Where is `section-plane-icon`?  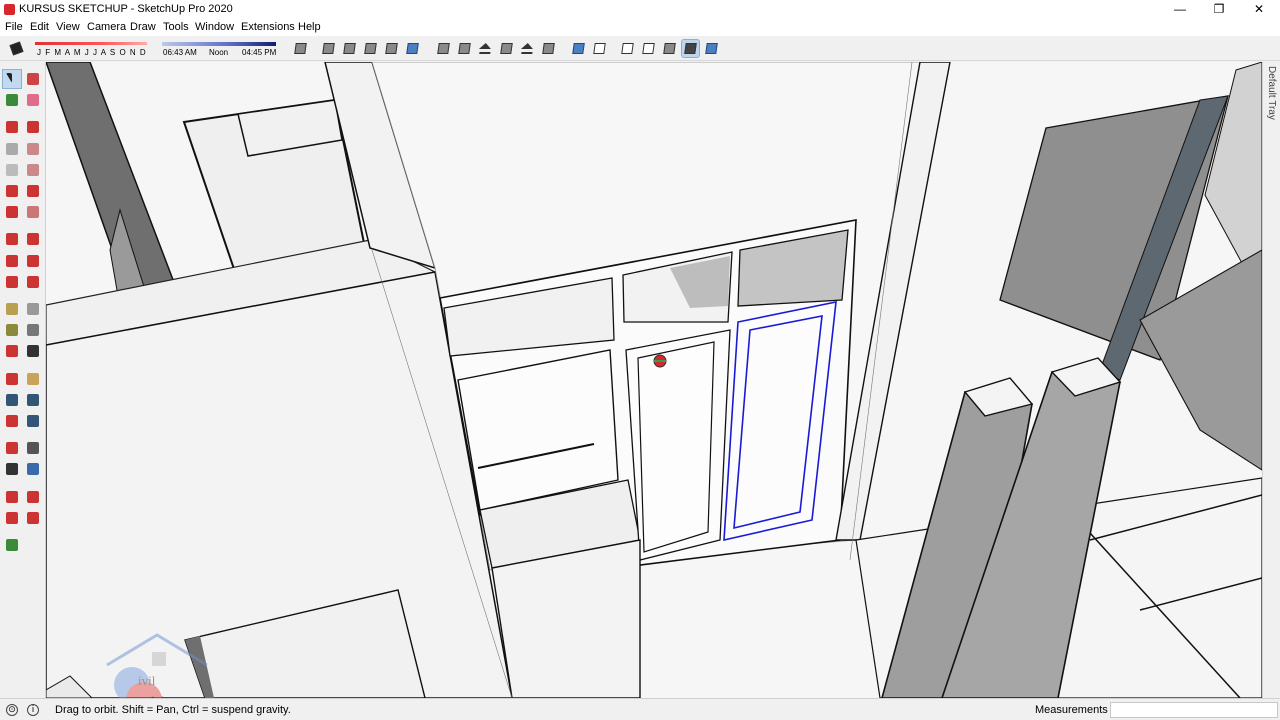
section-plane-icon is located at coordinates (33, 469).